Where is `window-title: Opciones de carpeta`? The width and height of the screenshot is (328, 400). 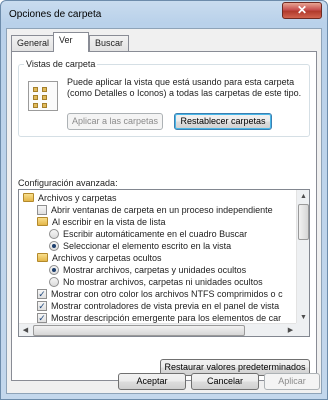 window-title: Opciones de carpeta is located at coordinates (55, 14).